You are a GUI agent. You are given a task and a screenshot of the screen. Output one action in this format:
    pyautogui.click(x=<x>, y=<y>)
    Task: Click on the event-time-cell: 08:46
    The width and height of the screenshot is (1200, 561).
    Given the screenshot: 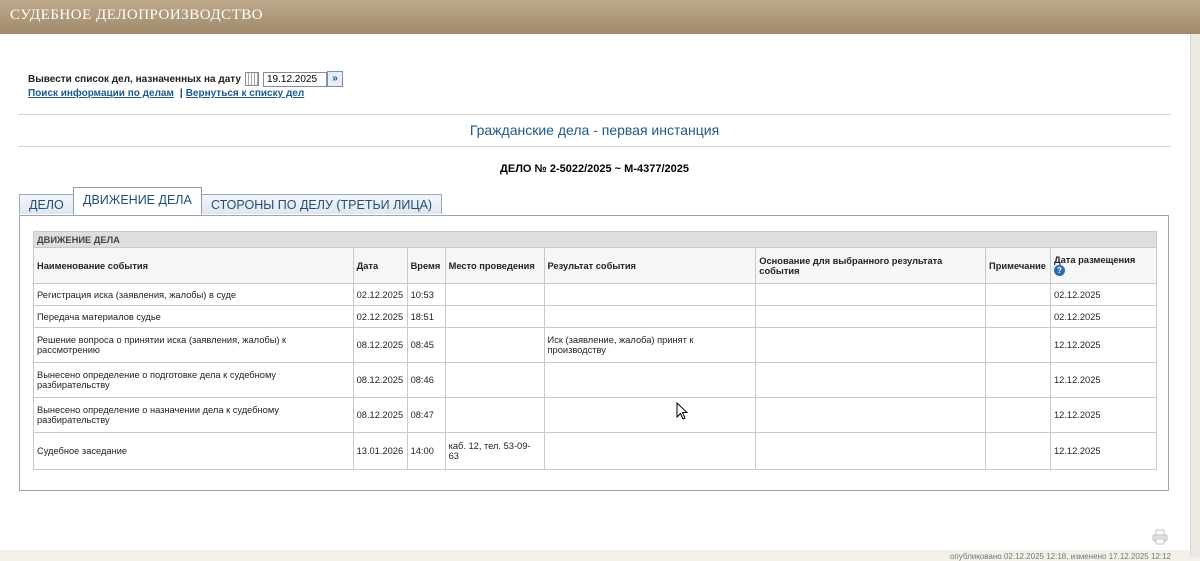 What is the action you would take?
    pyautogui.click(x=426, y=380)
    